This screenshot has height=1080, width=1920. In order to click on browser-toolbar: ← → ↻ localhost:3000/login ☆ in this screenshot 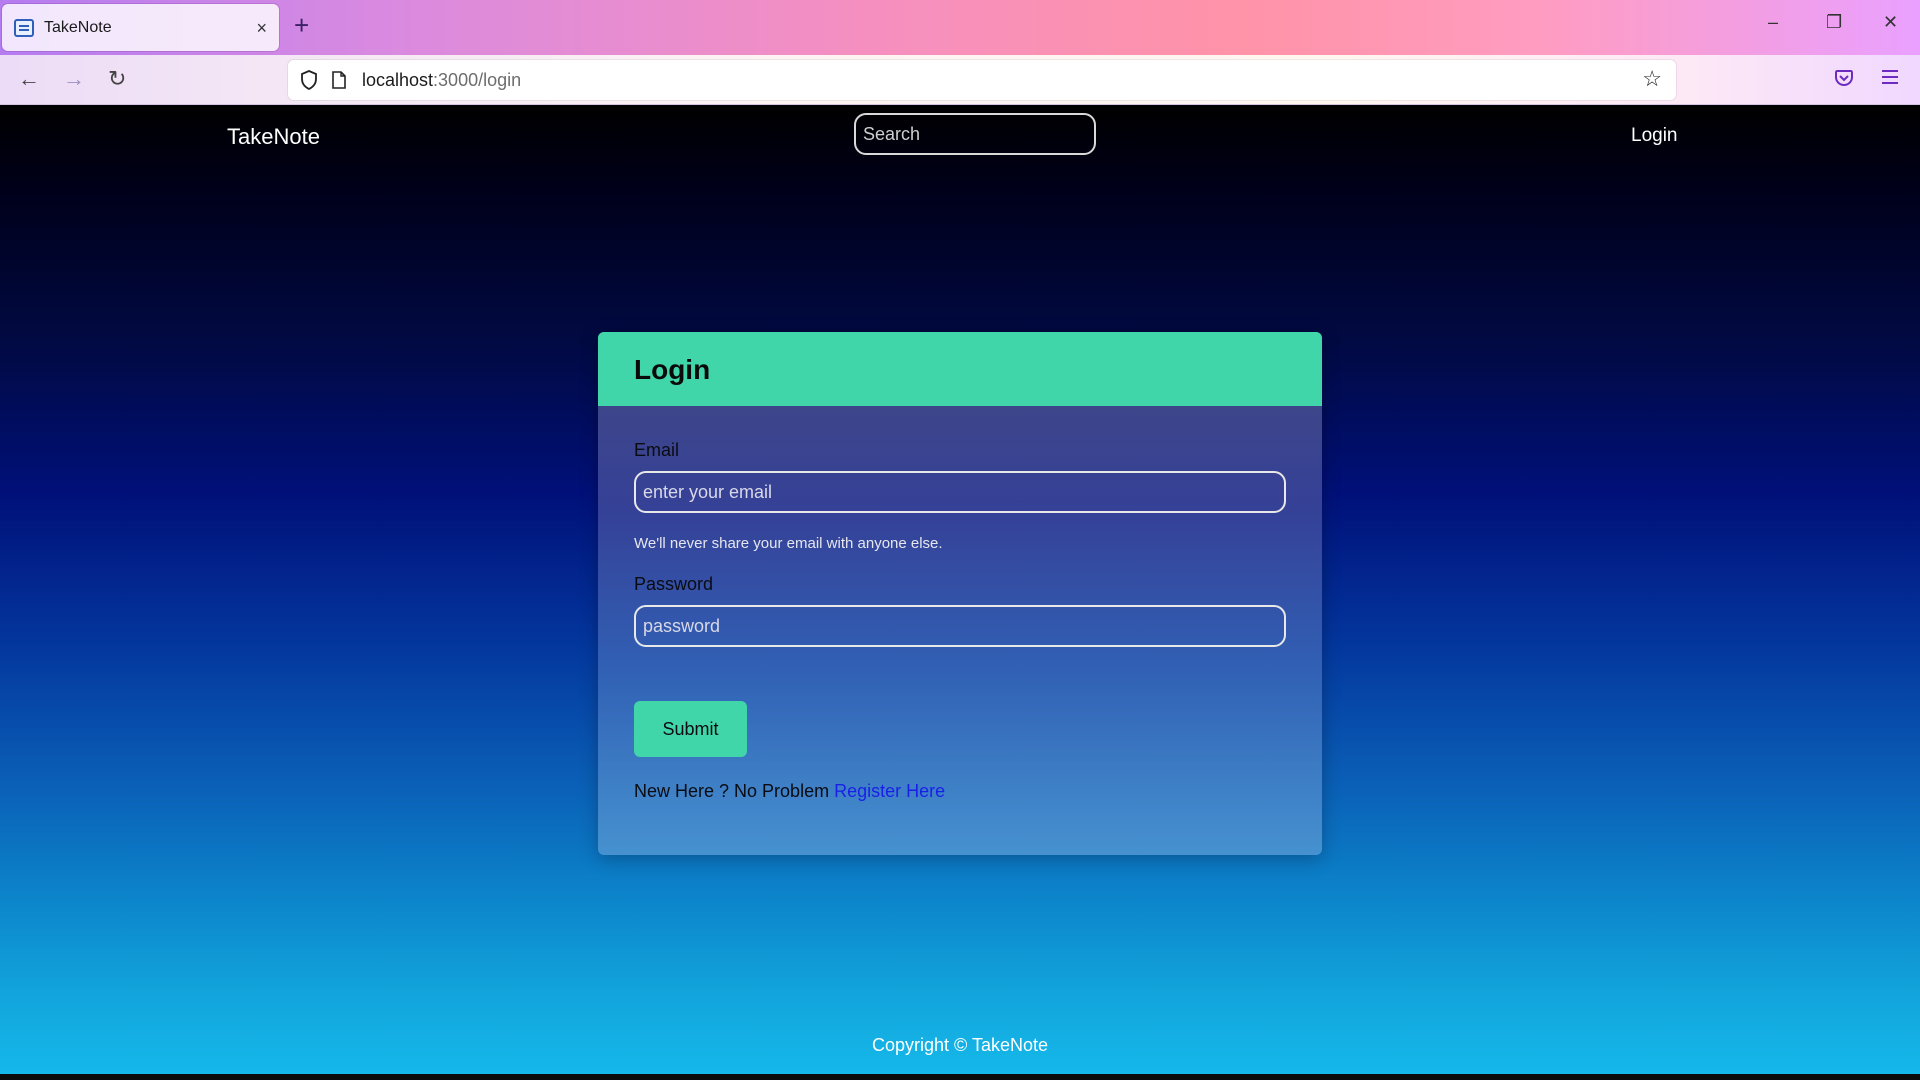, I will do `click(960, 80)`.